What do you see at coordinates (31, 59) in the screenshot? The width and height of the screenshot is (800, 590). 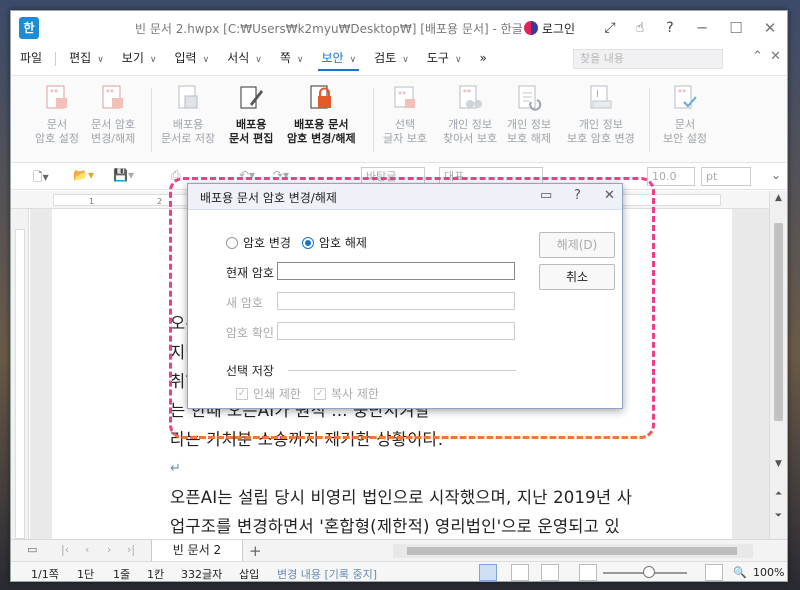 I see `menu-file: 파일` at bounding box center [31, 59].